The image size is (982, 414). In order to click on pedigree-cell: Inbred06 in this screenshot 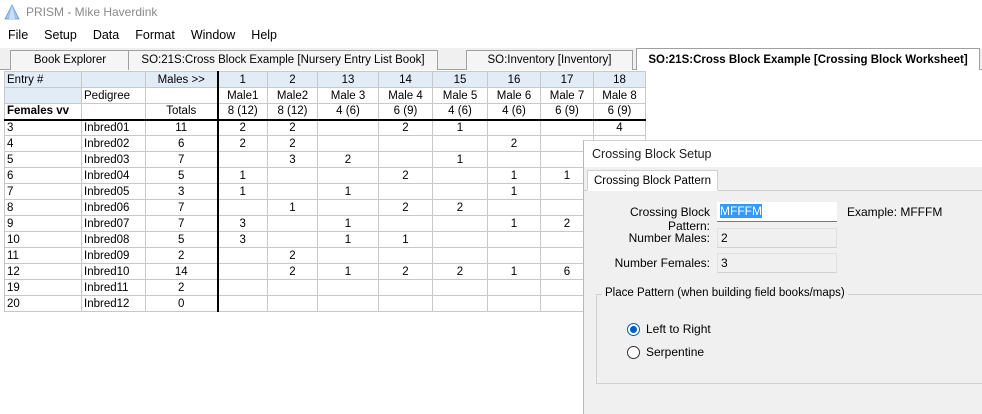, I will do `click(113, 207)`.